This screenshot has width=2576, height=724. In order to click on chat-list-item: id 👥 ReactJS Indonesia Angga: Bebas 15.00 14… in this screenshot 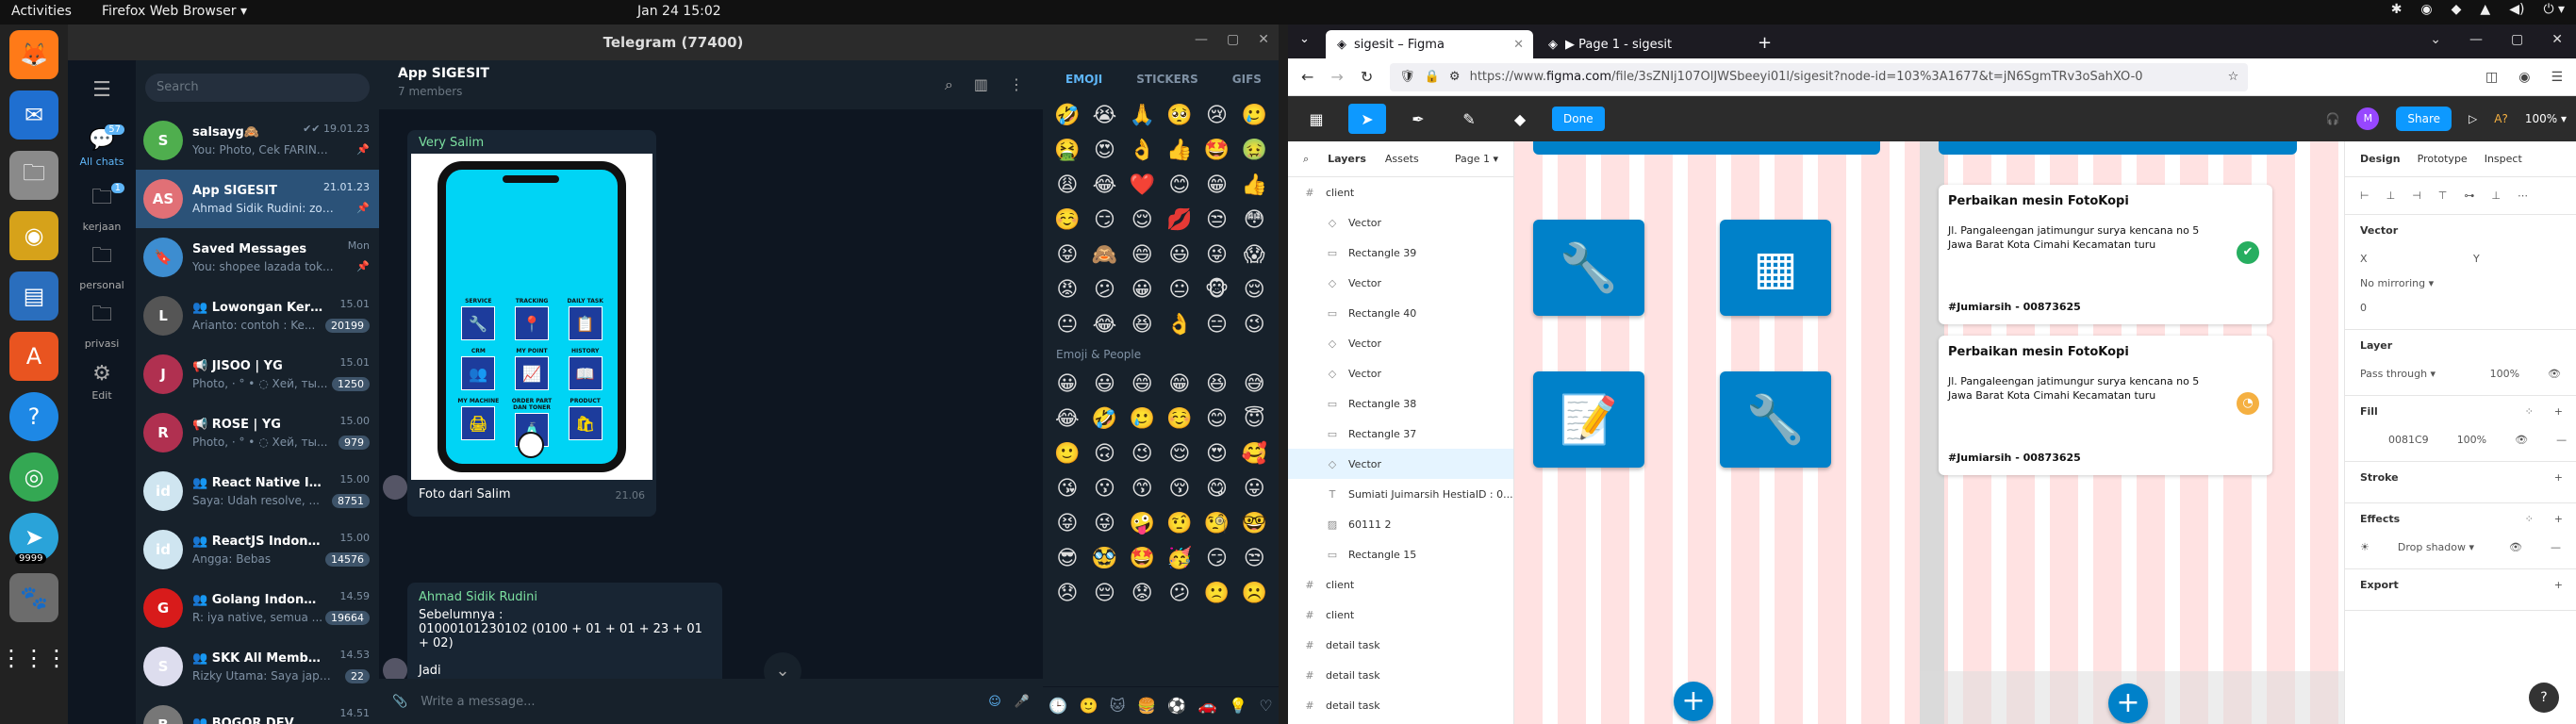, I will do `click(257, 549)`.